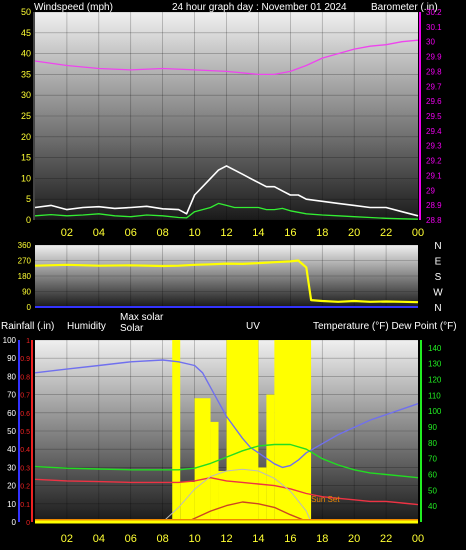  I want to click on wind-x-tick: 04, so click(99, 233).